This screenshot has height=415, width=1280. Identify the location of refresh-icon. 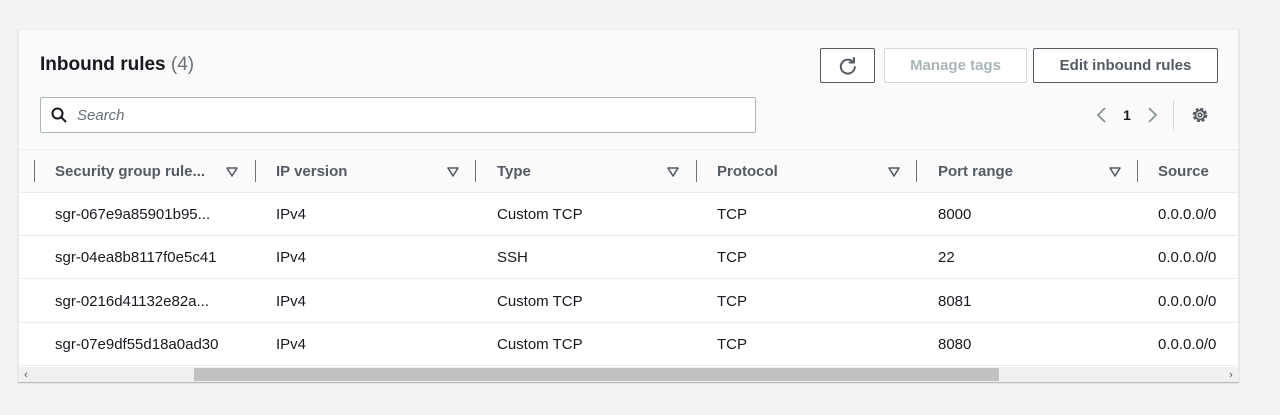
(847, 65).